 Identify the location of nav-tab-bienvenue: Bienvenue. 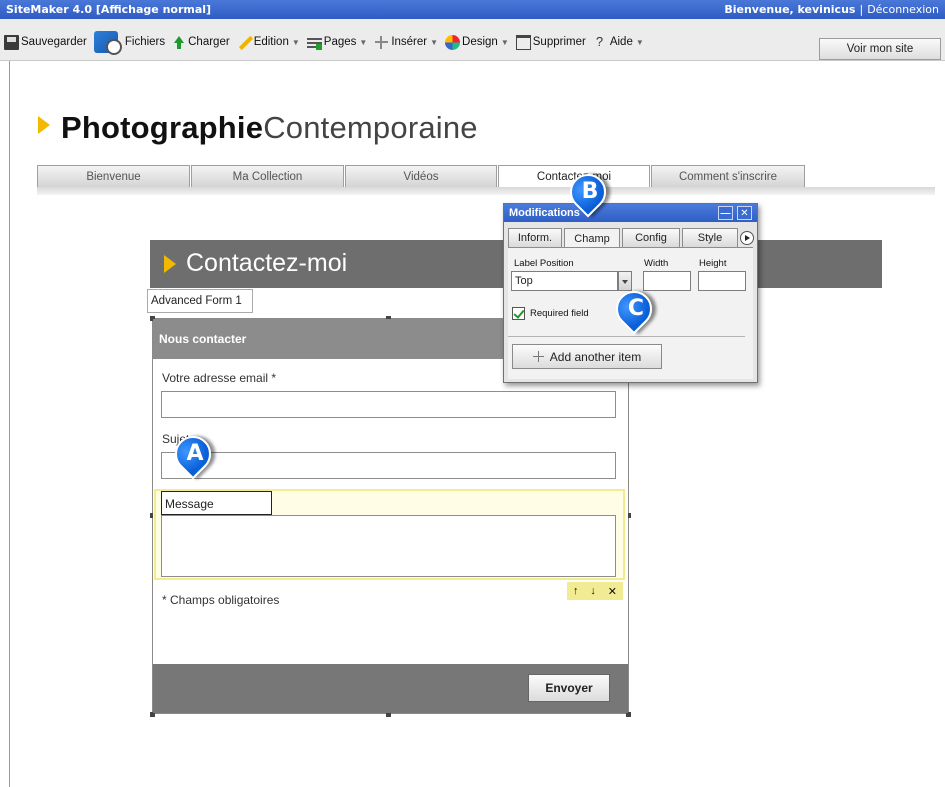
(113, 176).